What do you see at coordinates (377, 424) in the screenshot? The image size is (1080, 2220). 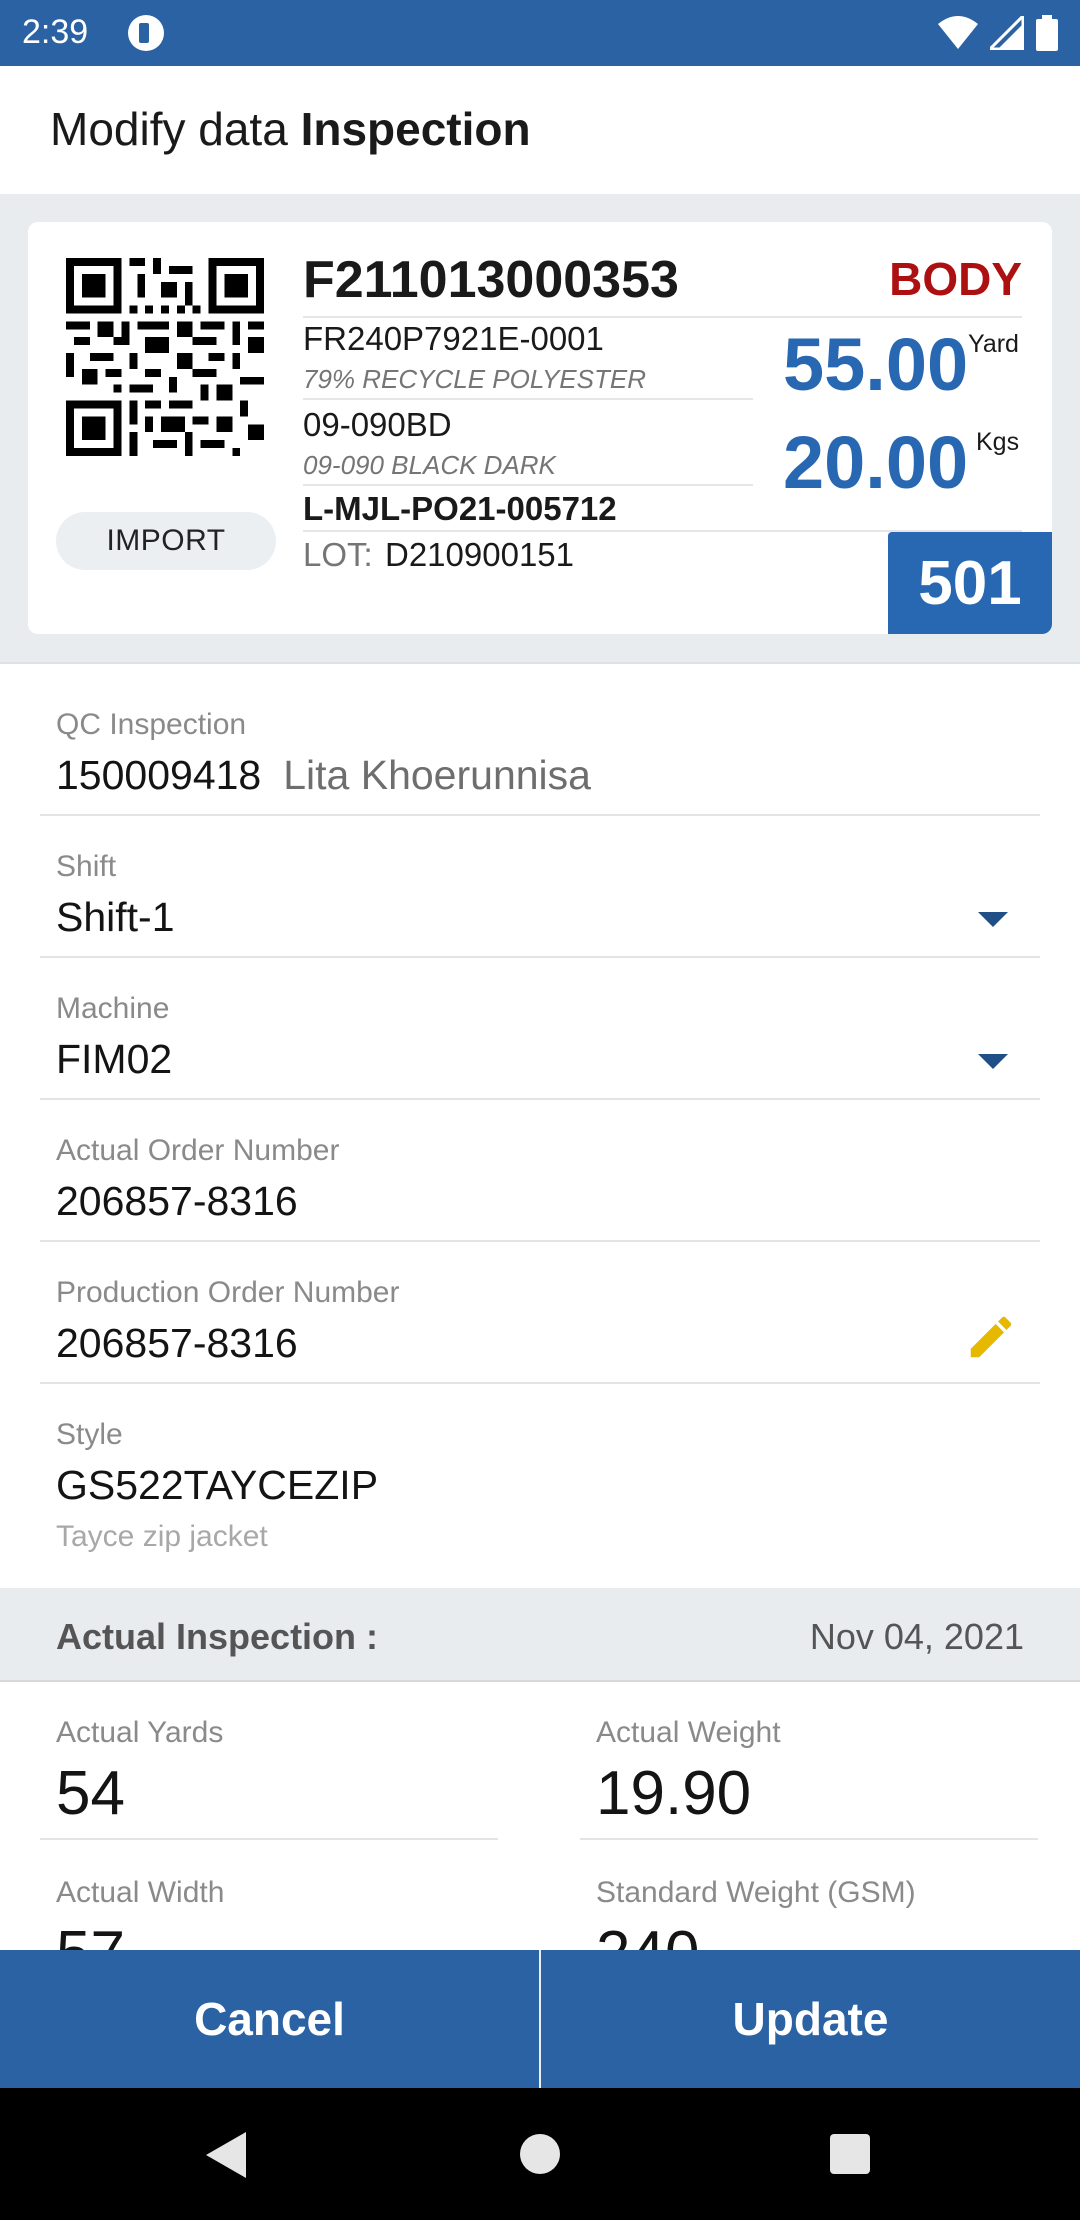 I see `color-code: 09-090BD` at bounding box center [377, 424].